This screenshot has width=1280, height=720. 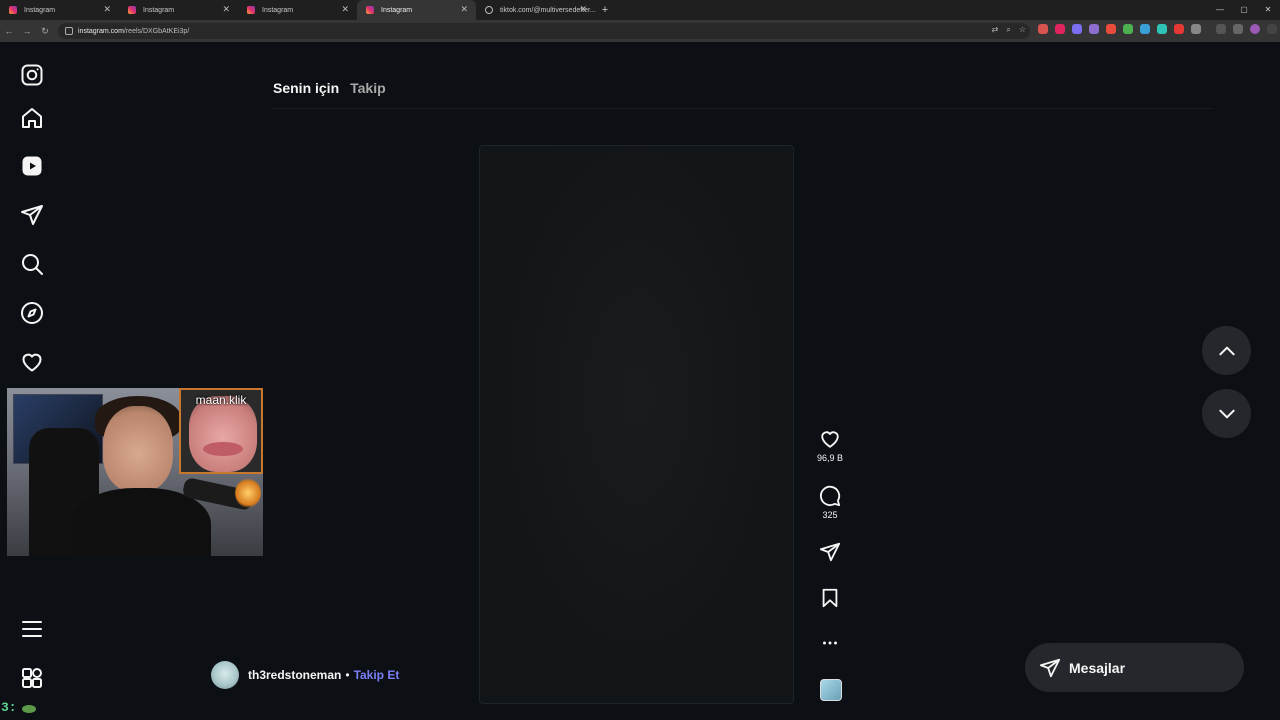 I want to click on reel-author: th3redstoneman • Takip Et, so click(x=305, y=675).